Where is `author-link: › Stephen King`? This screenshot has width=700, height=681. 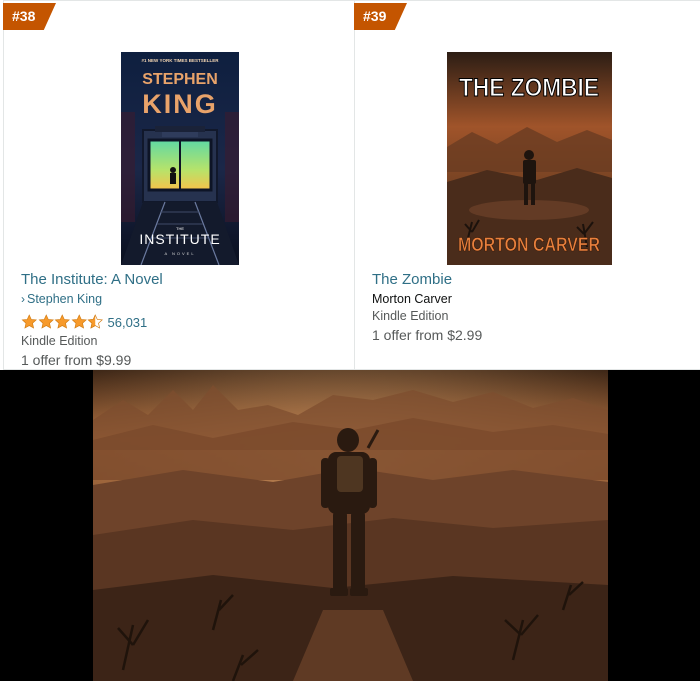 author-link: › Stephen King is located at coordinates (61, 299).